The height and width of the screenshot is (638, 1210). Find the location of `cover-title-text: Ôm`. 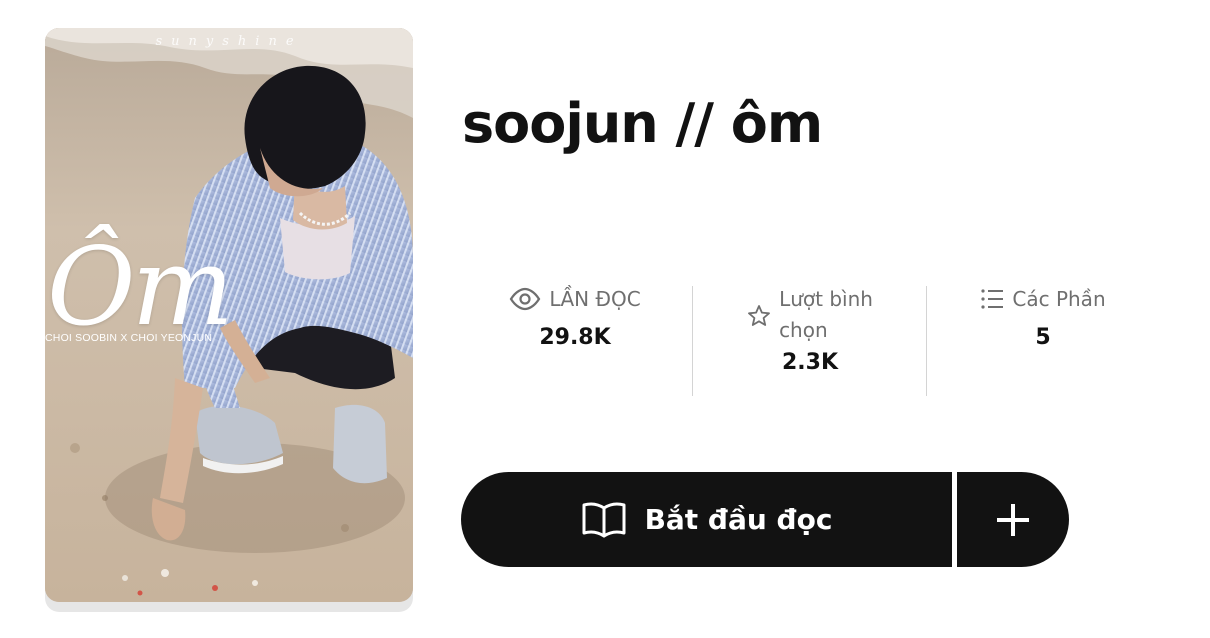

cover-title-text: Ôm is located at coordinates (140, 287).